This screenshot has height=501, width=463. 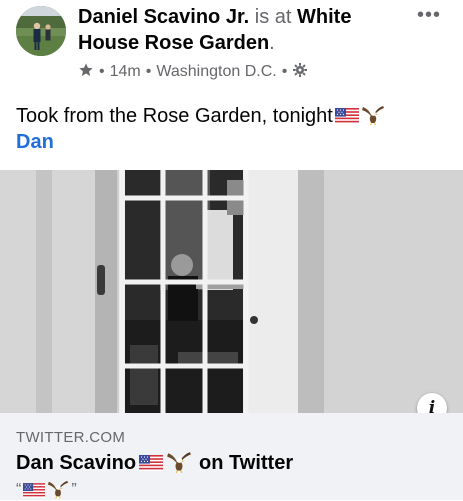 I want to click on link-title-prefix: Dan Scavino, so click(x=76, y=462).